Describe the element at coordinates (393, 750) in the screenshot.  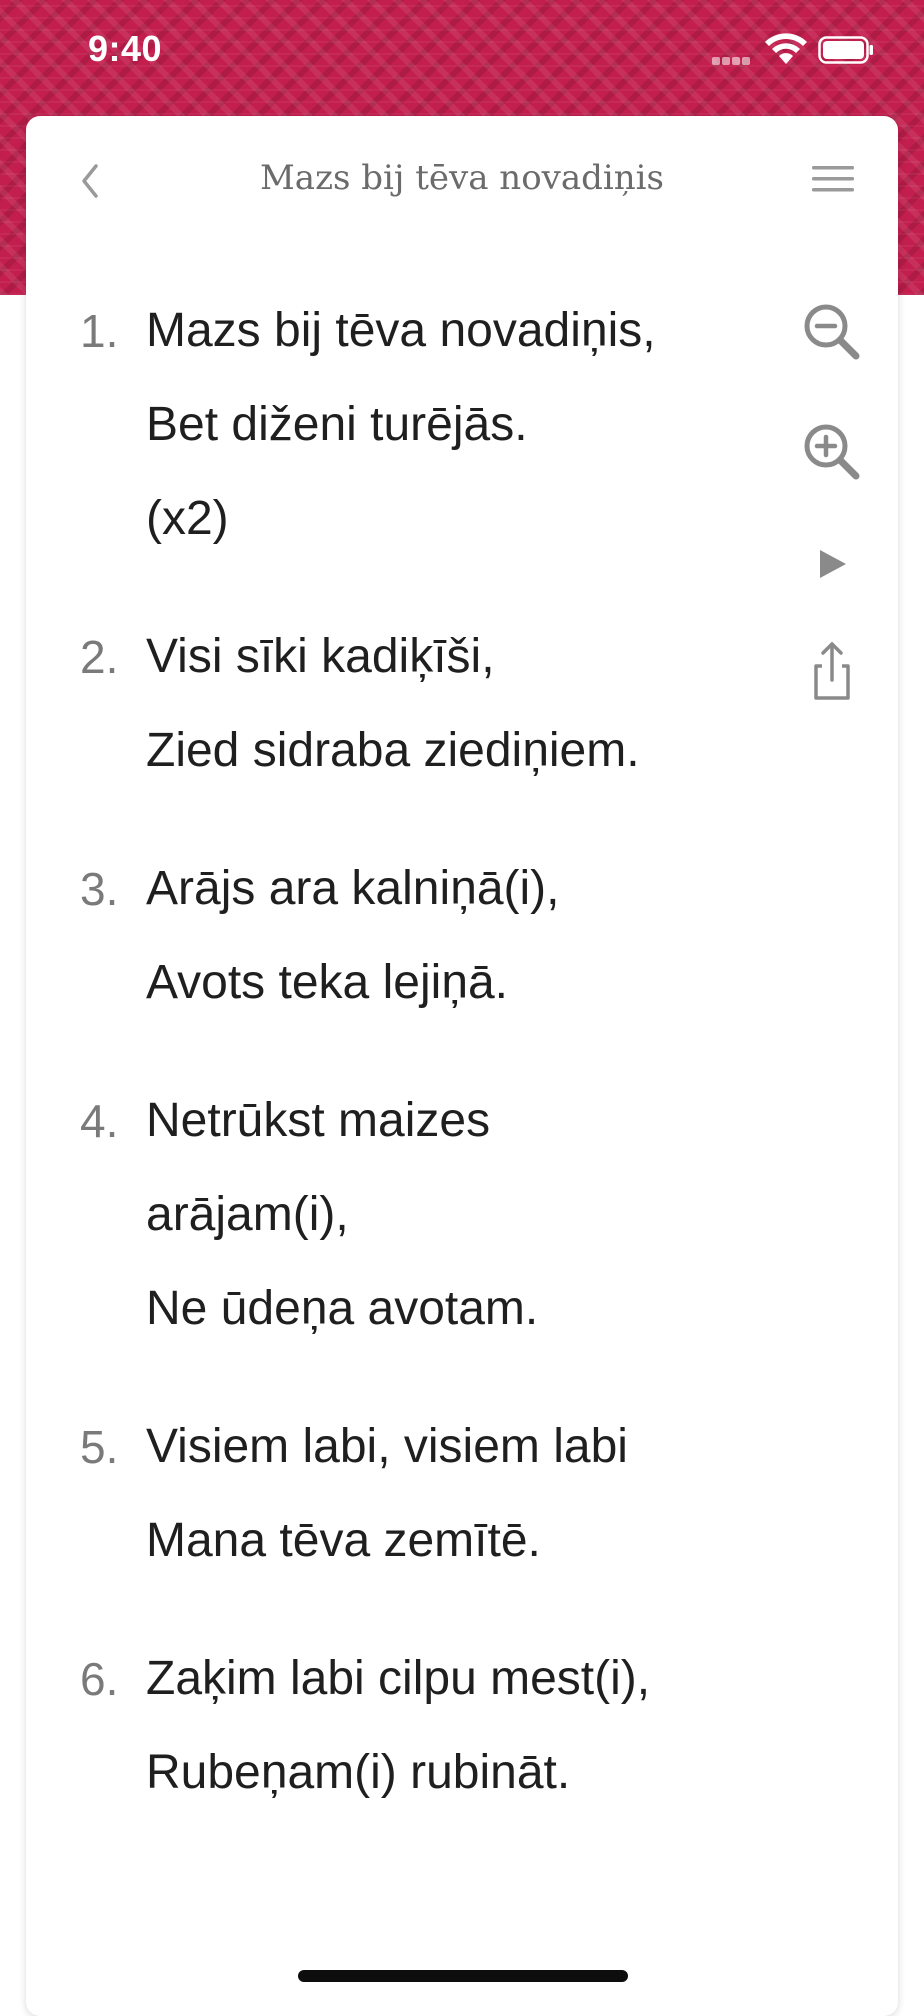
I see `verse-line: Zied sidraba ziediņiem.` at that location.